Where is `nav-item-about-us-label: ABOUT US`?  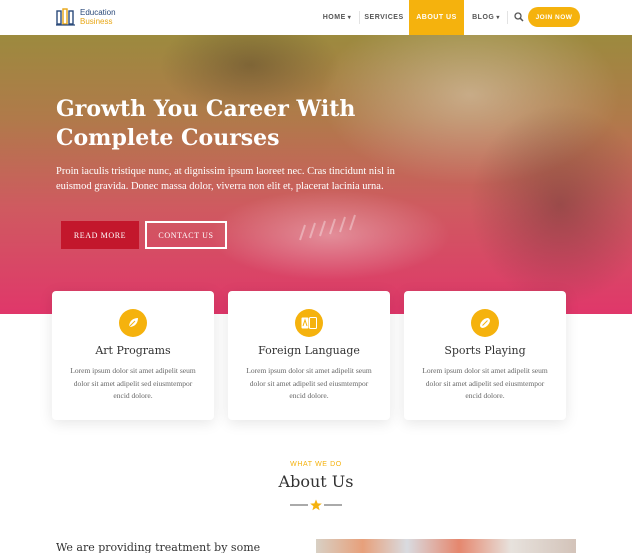
nav-item-about-us-label: ABOUT US is located at coordinates (436, 17).